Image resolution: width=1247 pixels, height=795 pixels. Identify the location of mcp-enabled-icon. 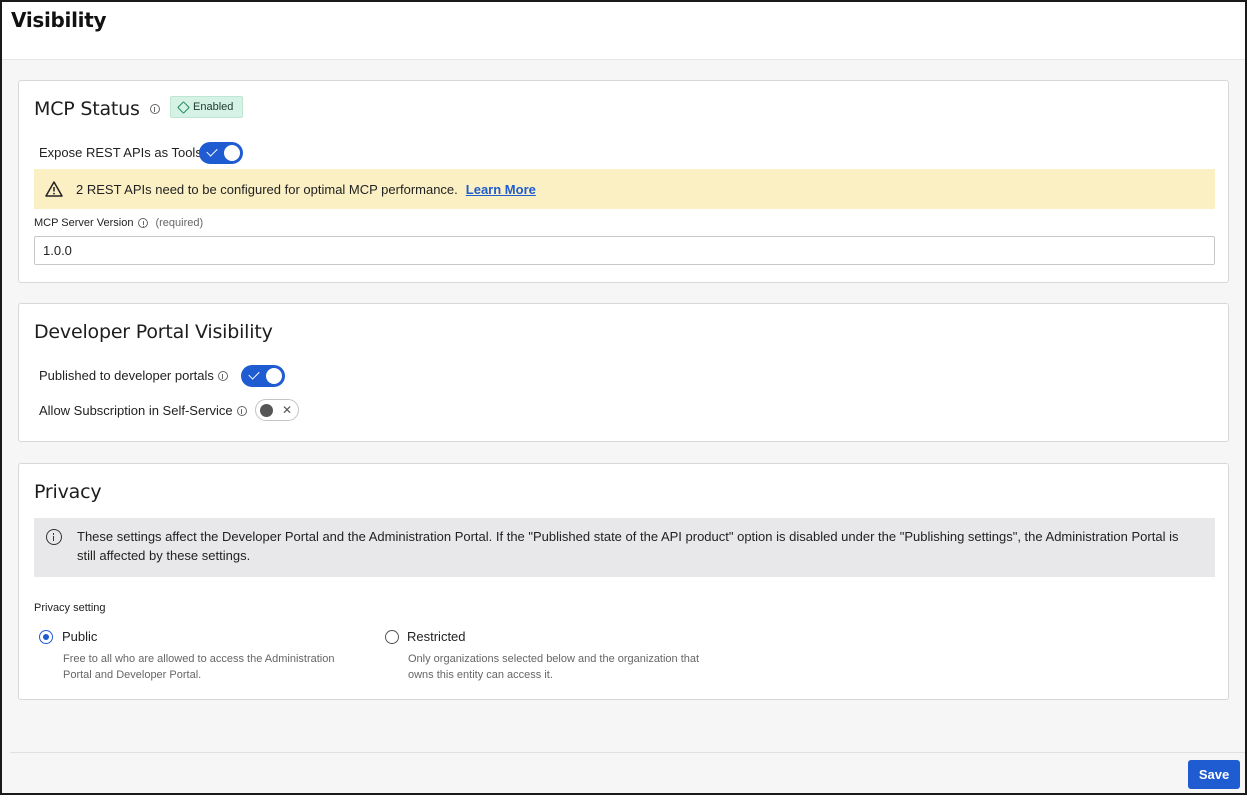
(183, 107).